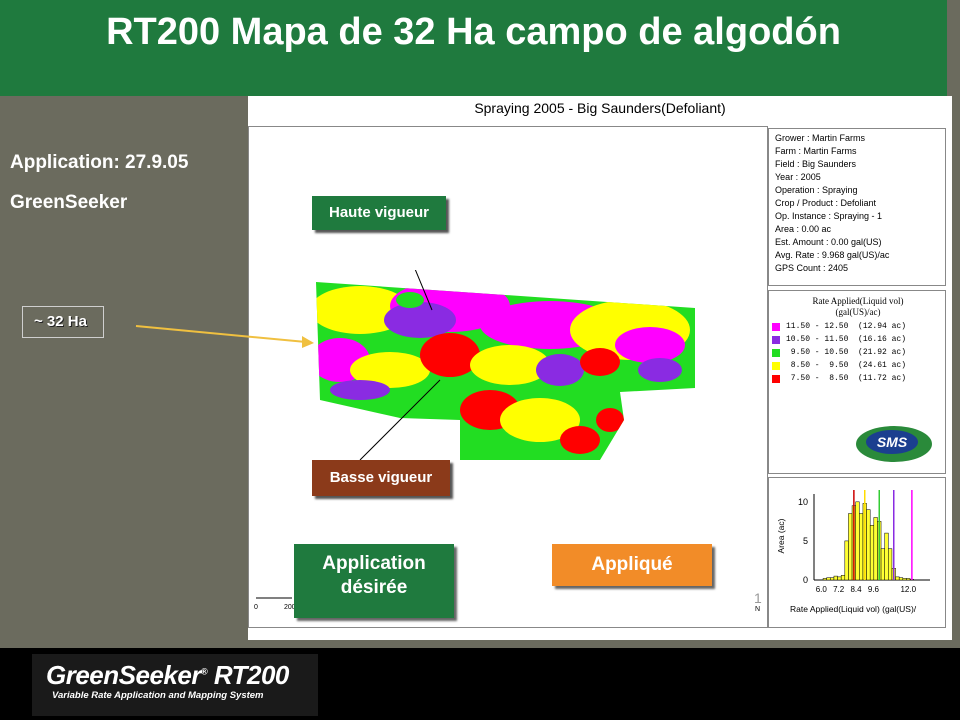  Describe the element at coordinates (829, 216) in the screenshot. I see `info-op-instance: Op. Instance : Spraying - 1` at that location.